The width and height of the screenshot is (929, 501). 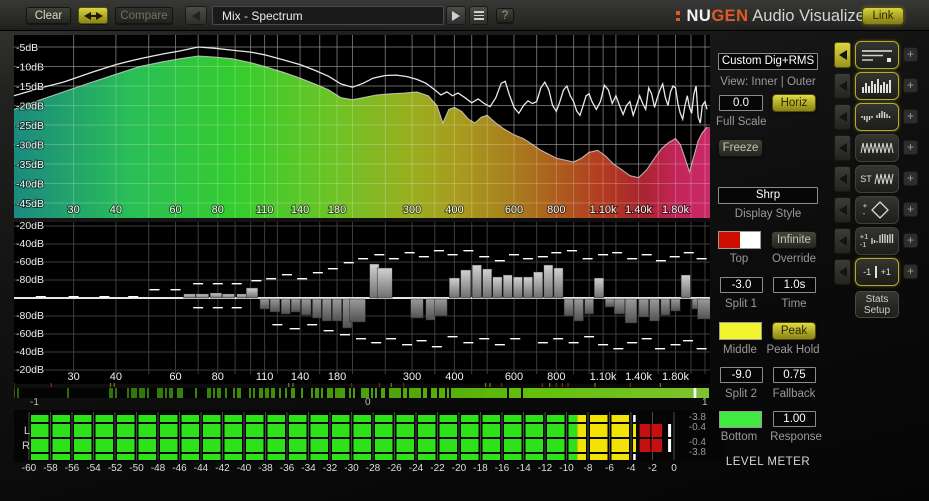 I want to click on clear-button: Clear, so click(x=48, y=15).